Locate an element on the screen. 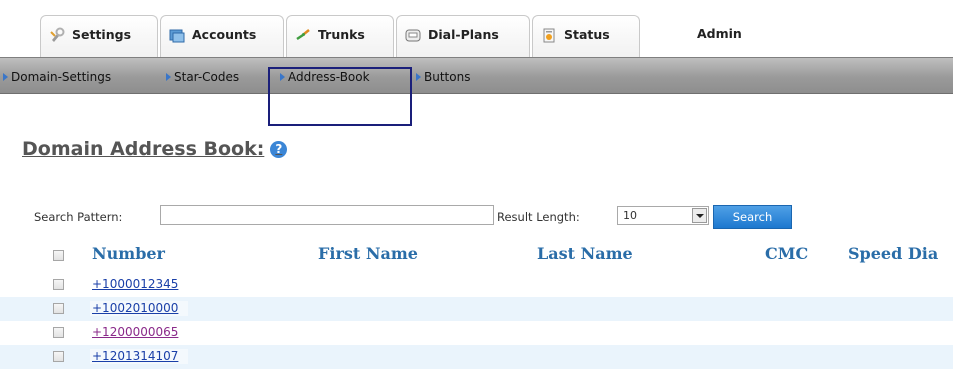 This screenshot has height=369, width=953. column-header-last-name: Last Name is located at coordinates (585, 253).